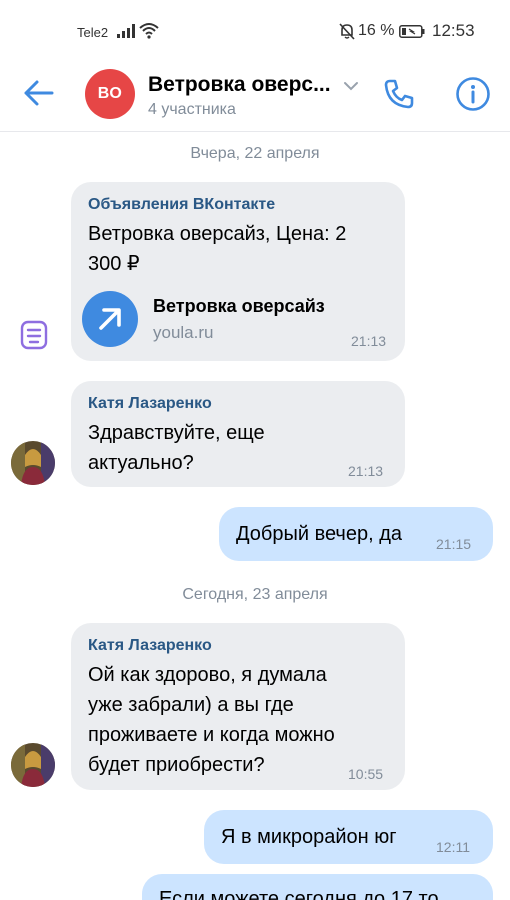  Describe the element at coordinates (255, 31) in the screenshot. I see `status-bar: Tele2 16 % 12:53` at that location.